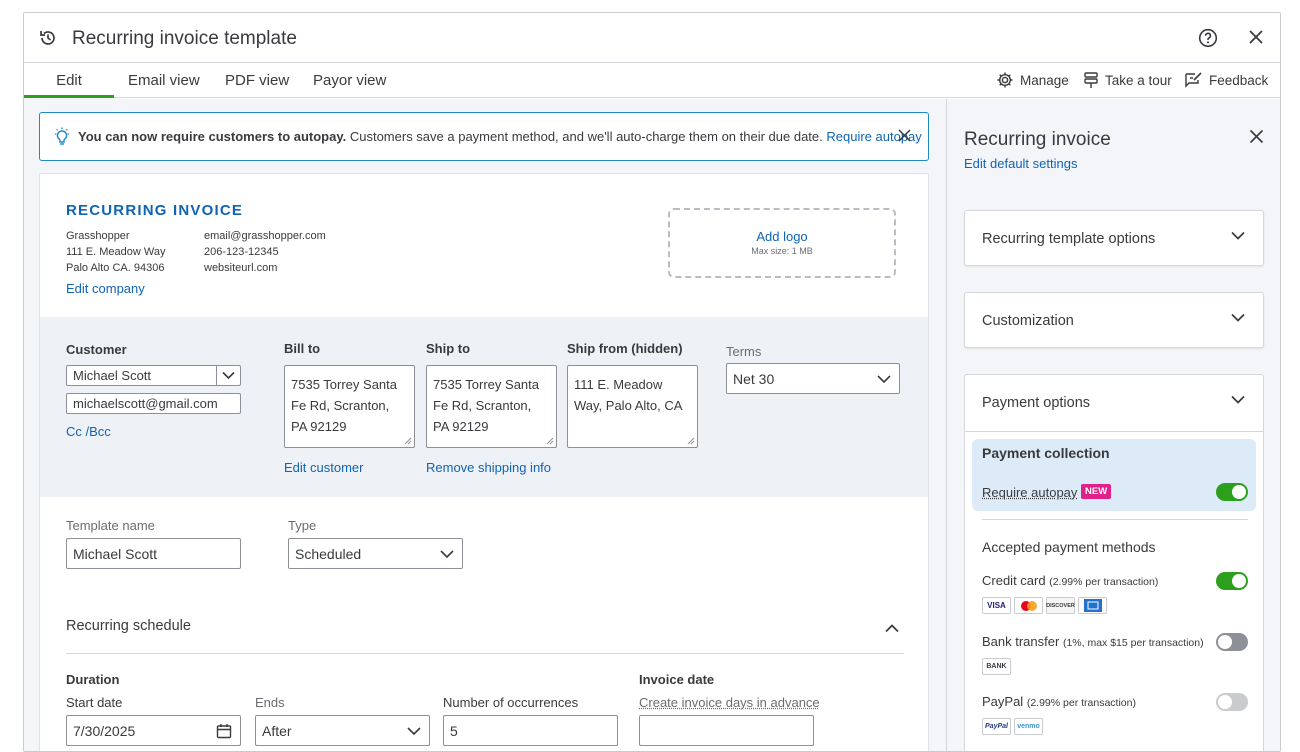 Image resolution: width=1300 pixels, height=752 pixels. What do you see at coordinates (241, 252) in the screenshot?
I see `company-phone: 206-123-12345` at bounding box center [241, 252].